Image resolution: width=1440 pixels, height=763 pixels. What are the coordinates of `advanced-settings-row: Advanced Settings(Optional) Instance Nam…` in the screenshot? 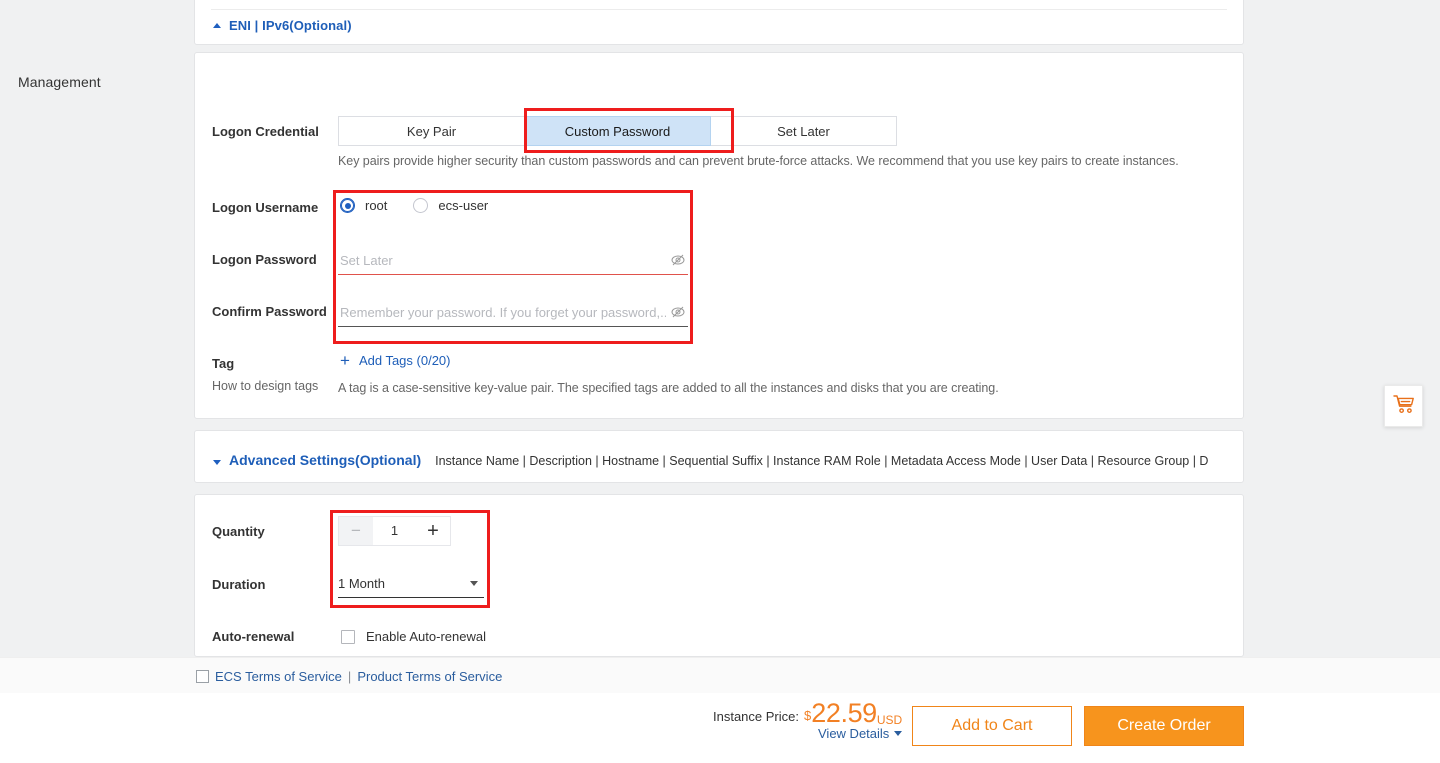 It's located at (710, 460).